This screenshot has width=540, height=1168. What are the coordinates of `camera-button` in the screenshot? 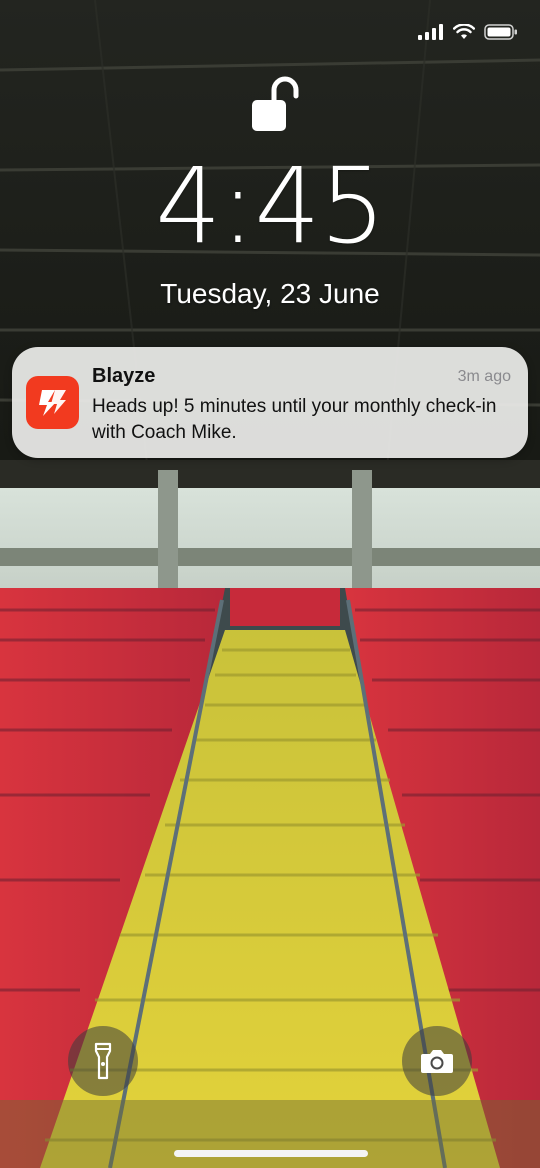 It's located at (437, 1061).